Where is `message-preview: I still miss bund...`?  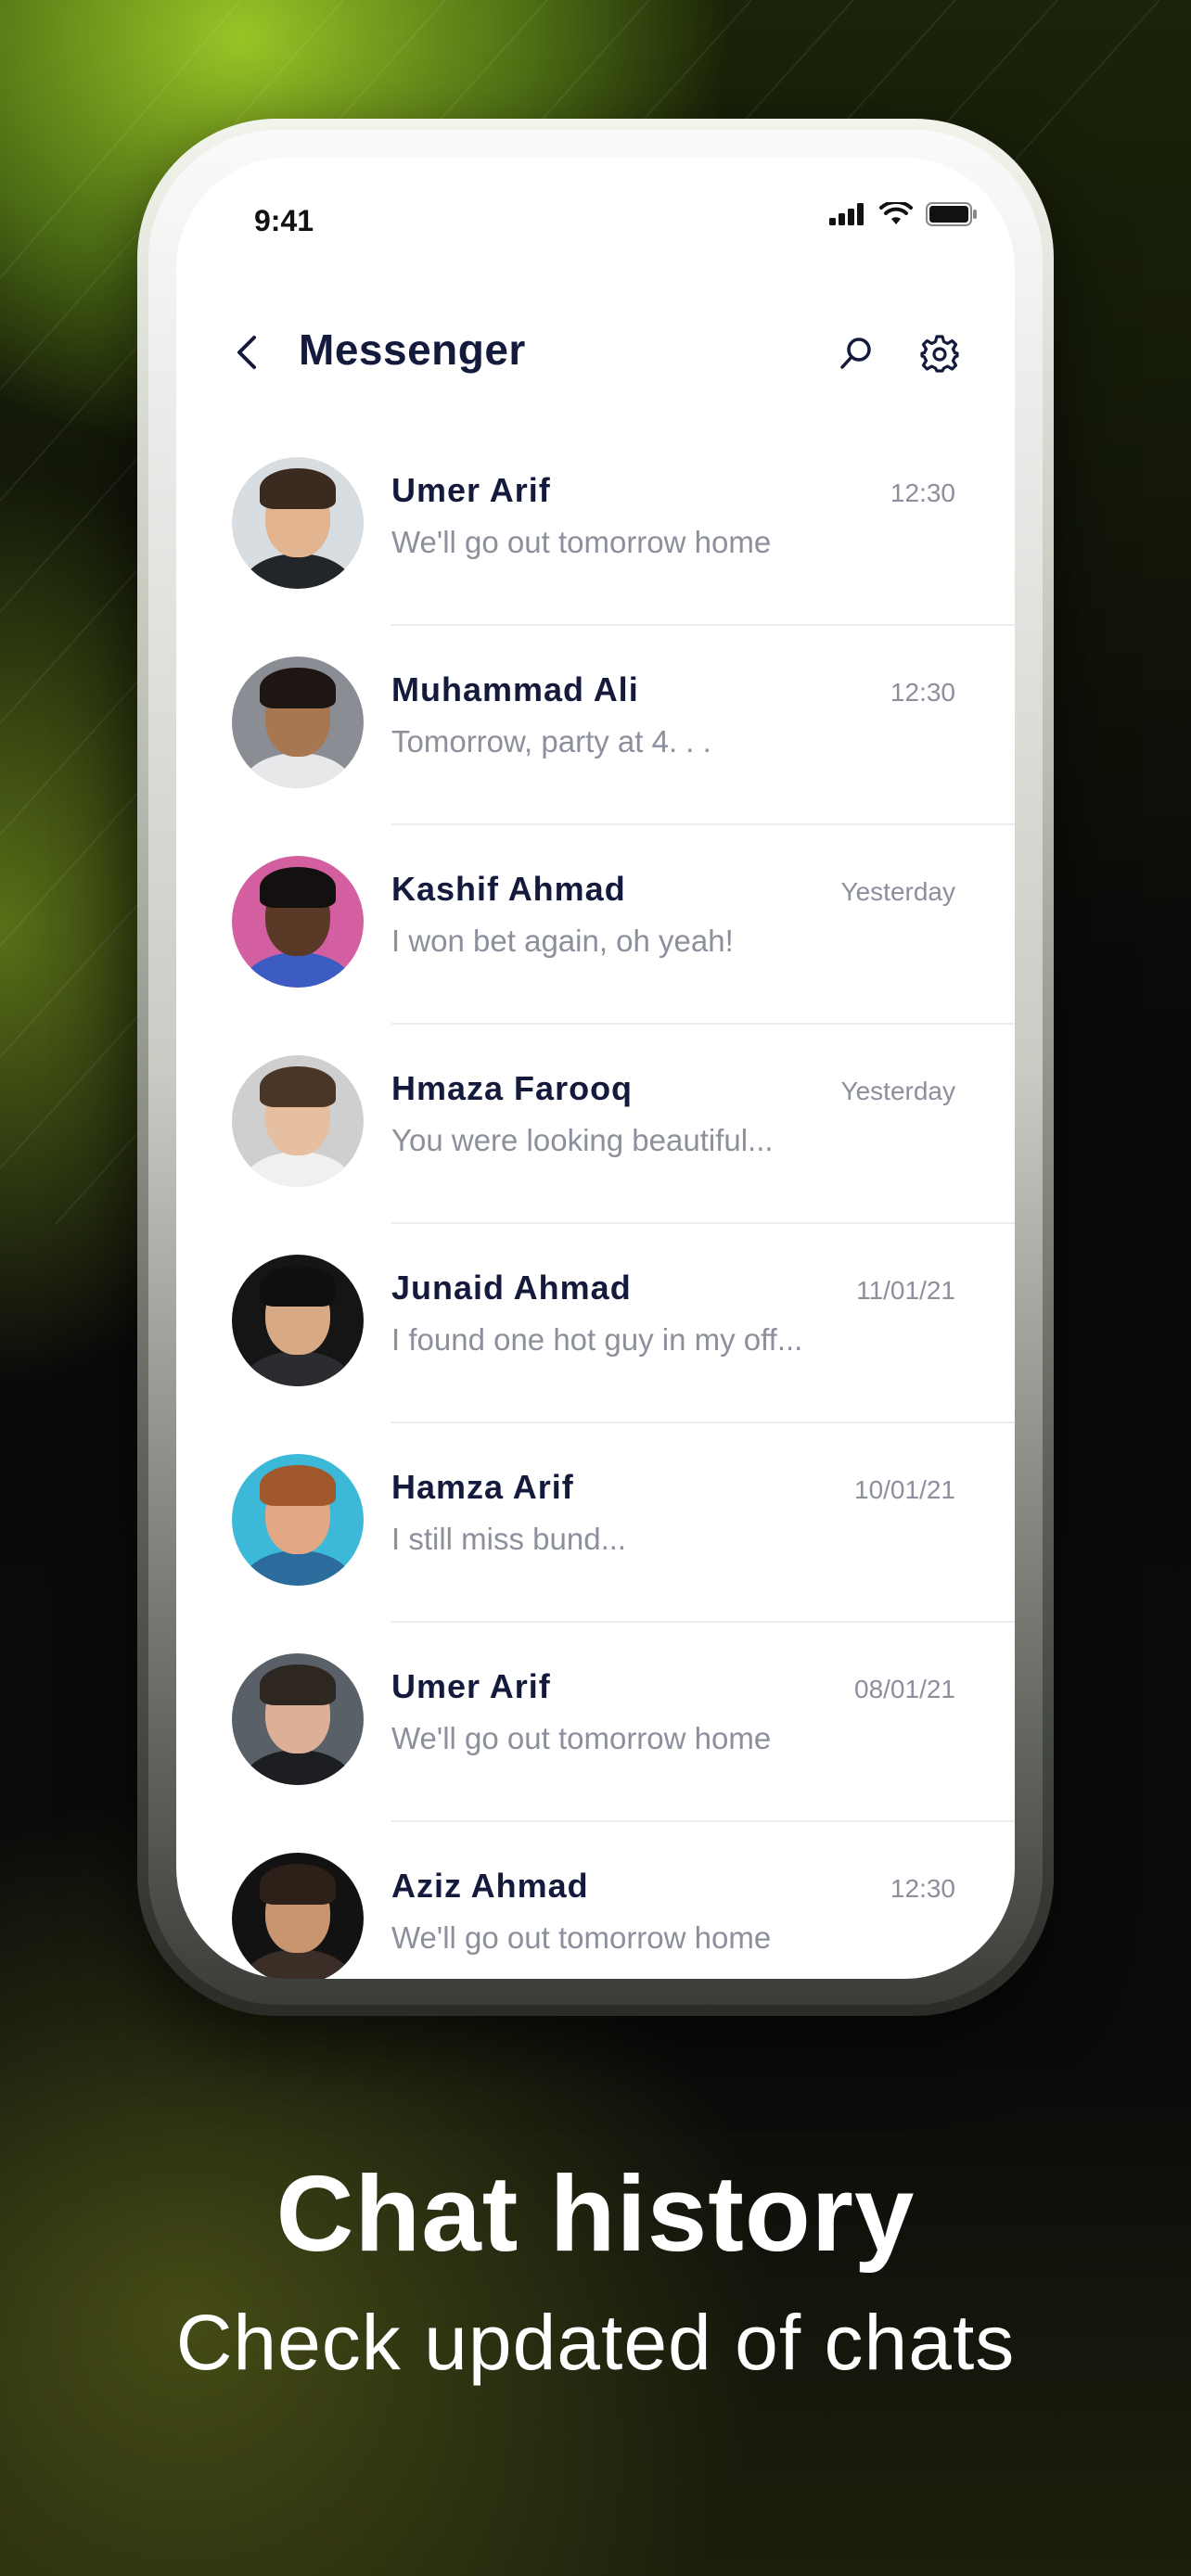 message-preview: I still miss bund... is located at coordinates (509, 1539).